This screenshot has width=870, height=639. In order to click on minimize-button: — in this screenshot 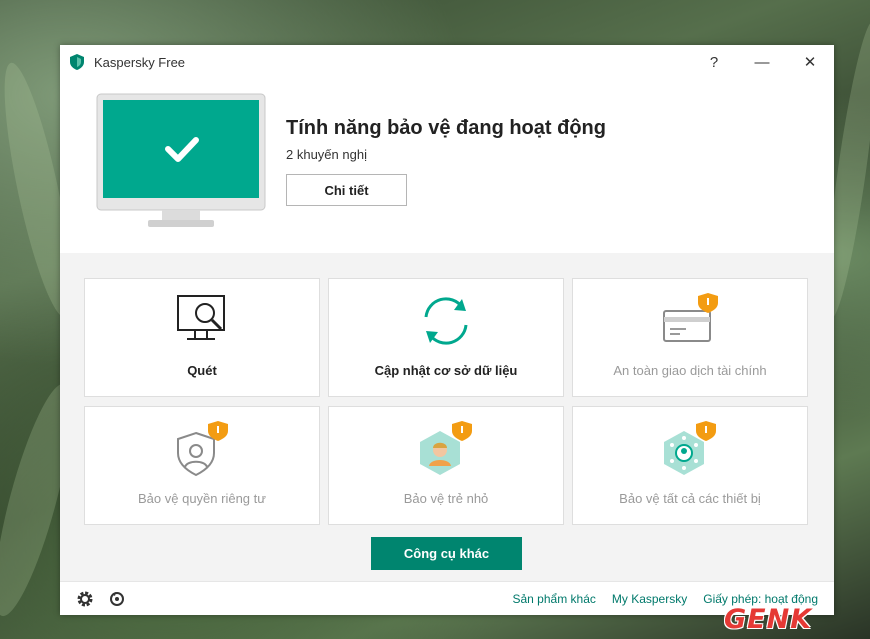, I will do `click(762, 62)`.